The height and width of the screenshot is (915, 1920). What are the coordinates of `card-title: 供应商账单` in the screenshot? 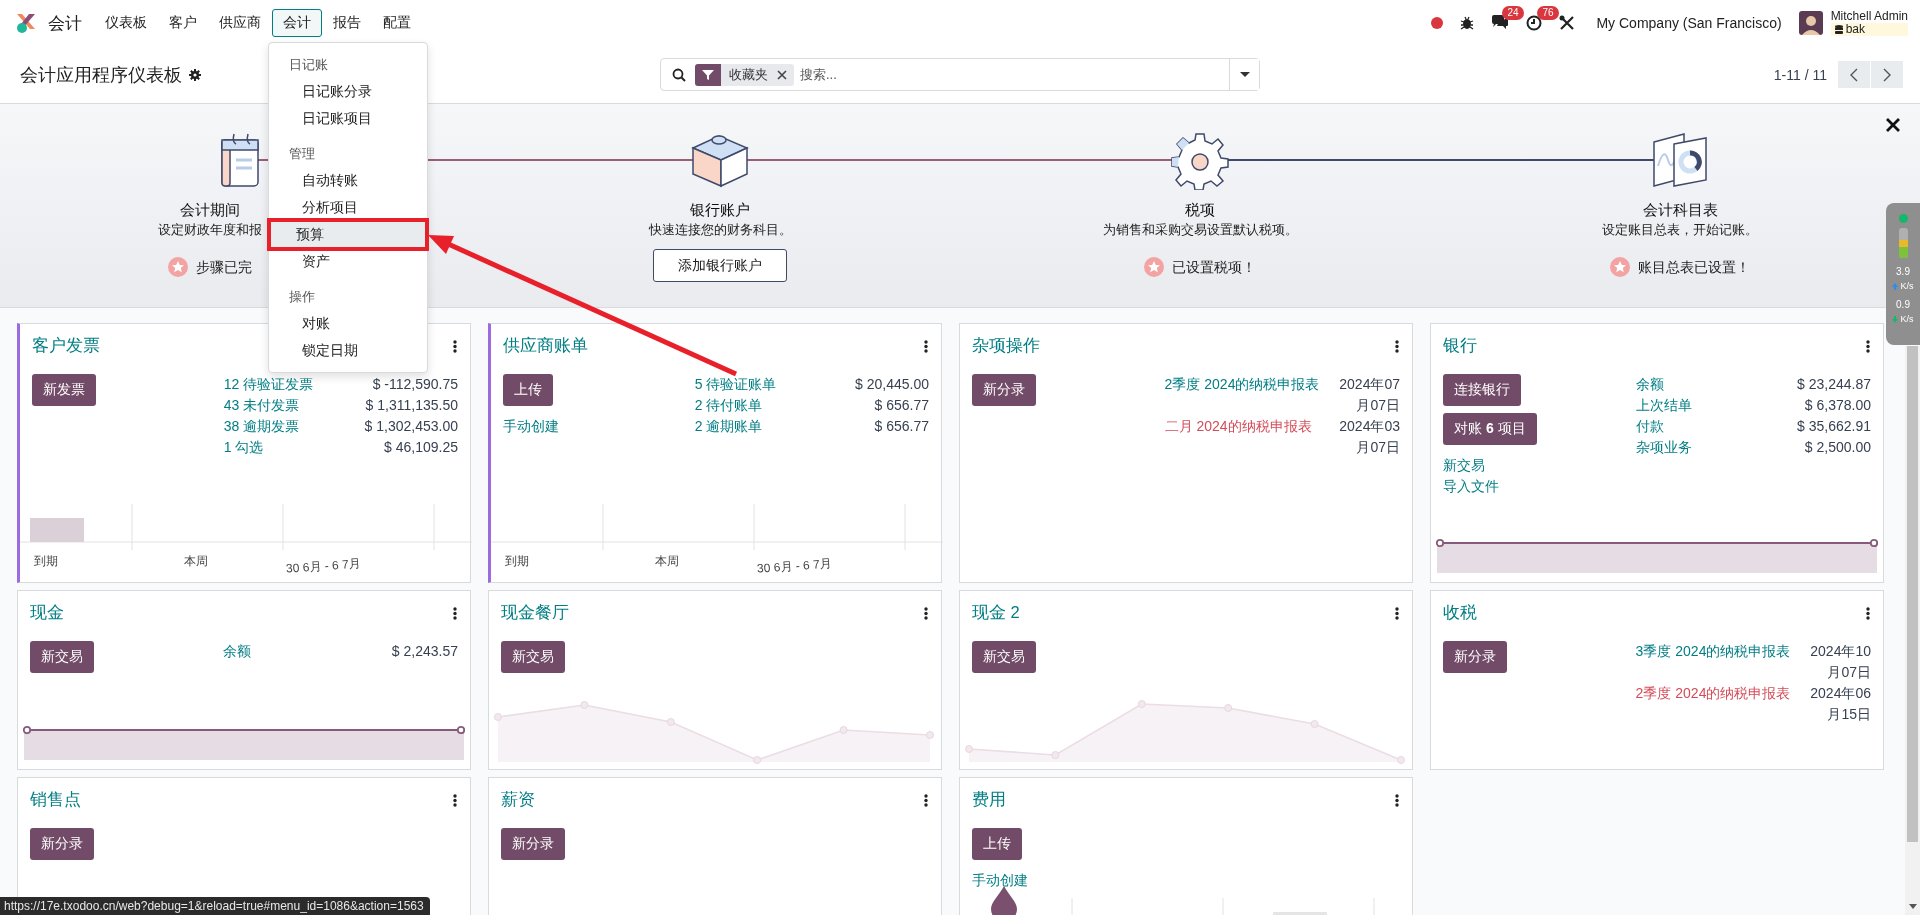 It's located at (545, 346).